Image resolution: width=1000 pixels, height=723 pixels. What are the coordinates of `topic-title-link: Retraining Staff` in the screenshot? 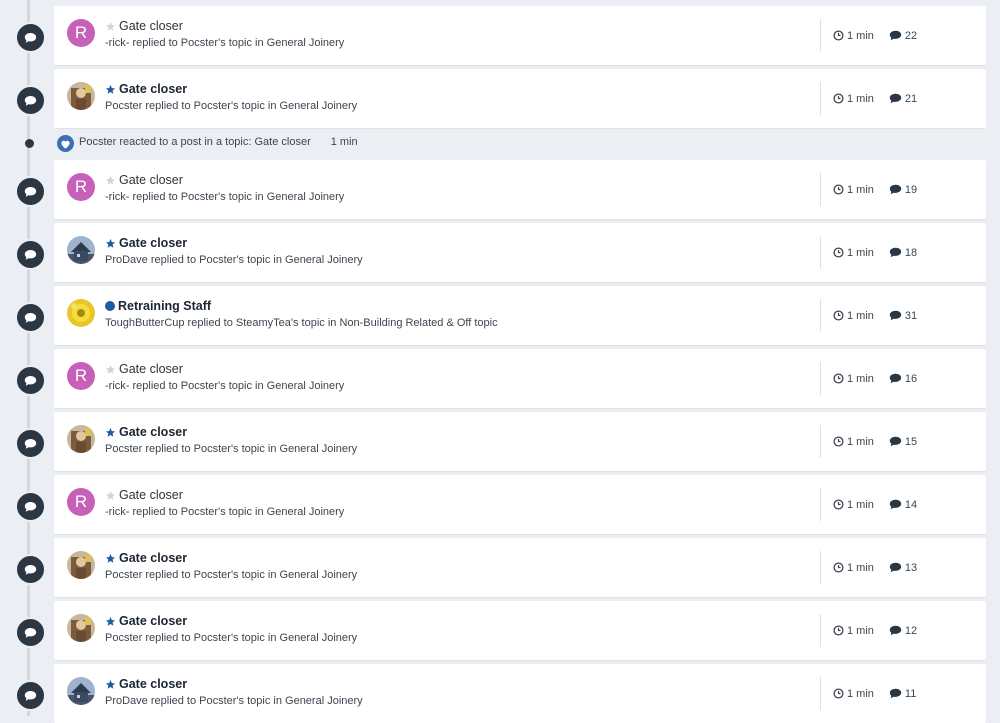 It's located at (164, 306).